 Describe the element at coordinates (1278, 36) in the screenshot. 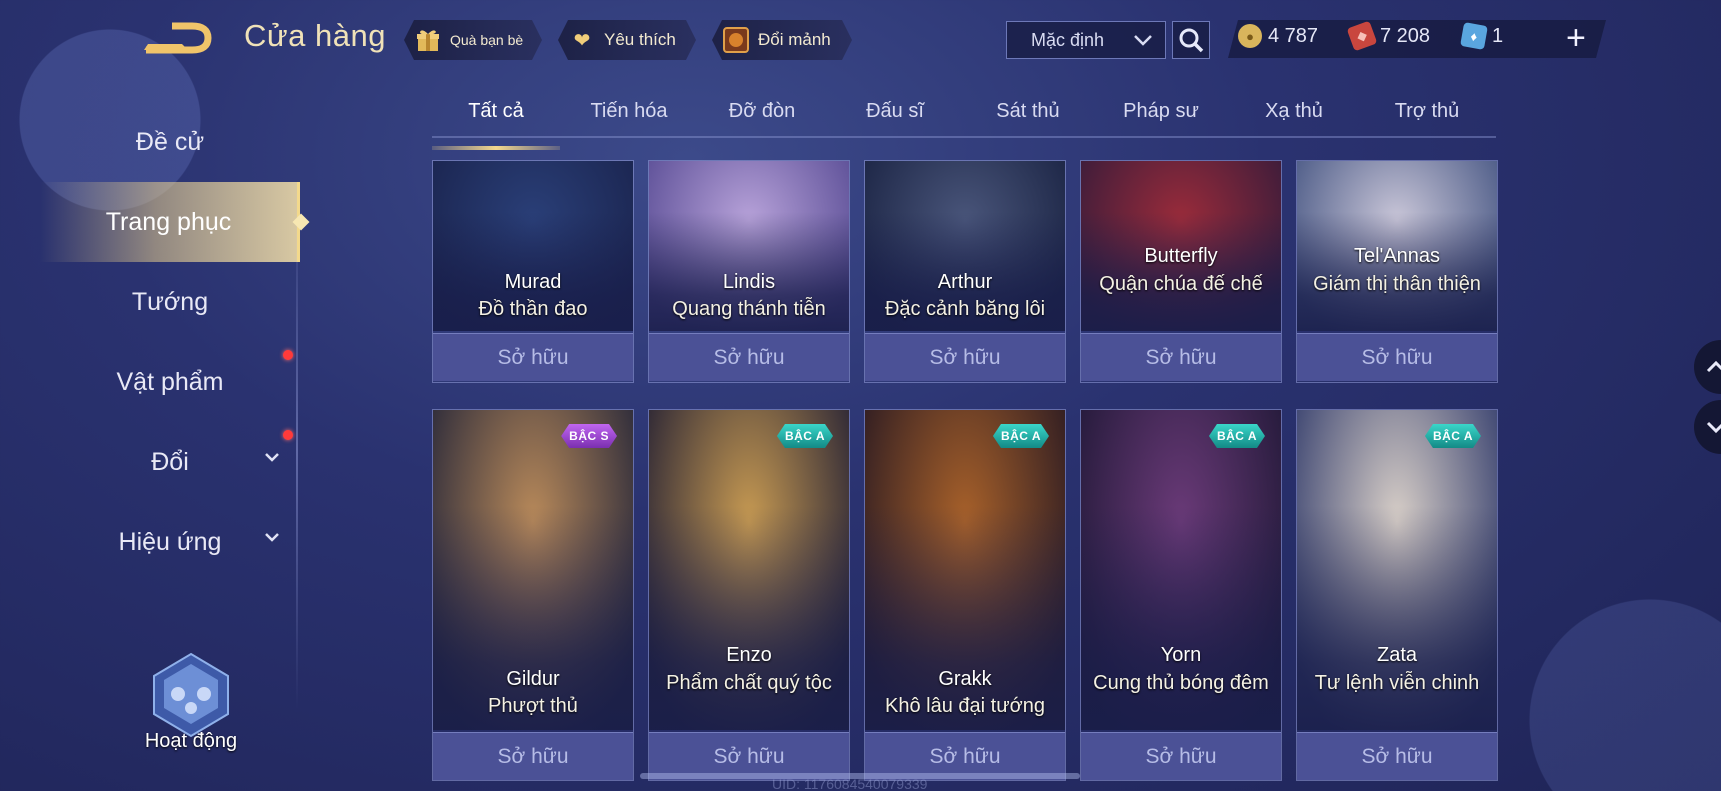

I see `gold-balance: ● 4 787` at that location.